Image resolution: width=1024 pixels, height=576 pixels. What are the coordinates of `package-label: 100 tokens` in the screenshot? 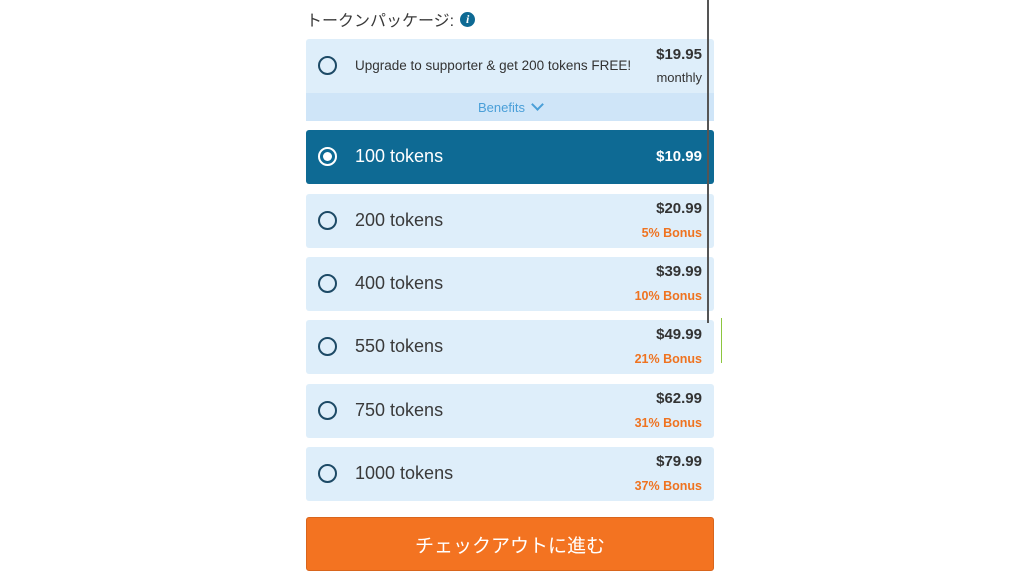 It's located at (399, 156).